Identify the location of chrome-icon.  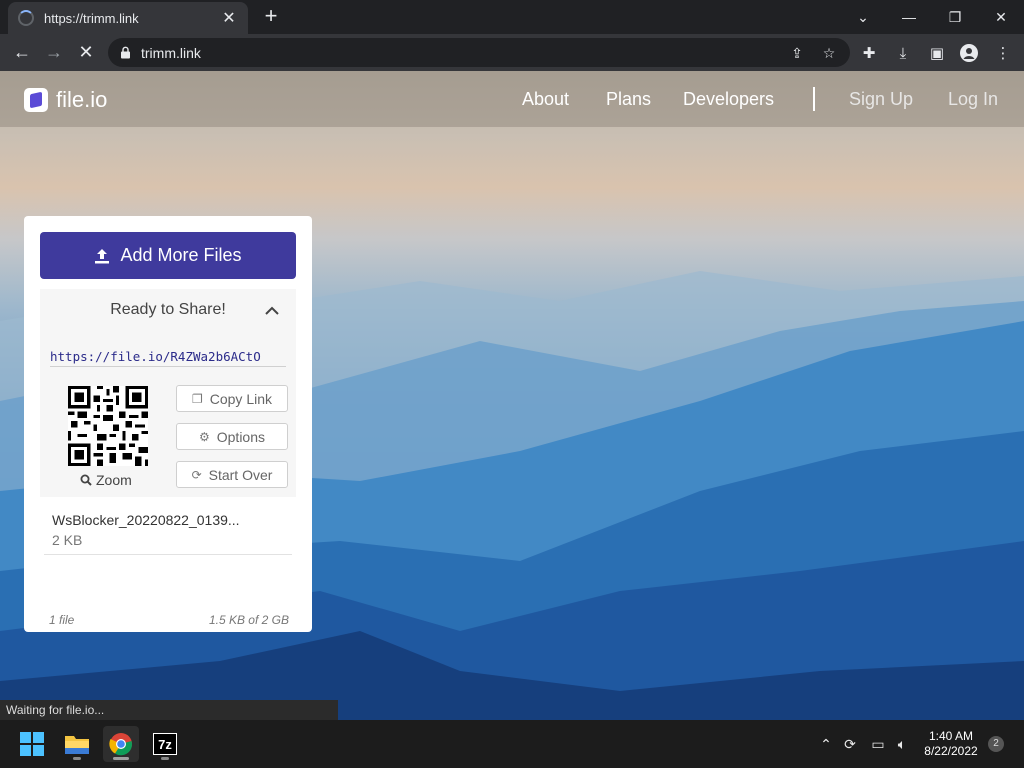
(121, 744).